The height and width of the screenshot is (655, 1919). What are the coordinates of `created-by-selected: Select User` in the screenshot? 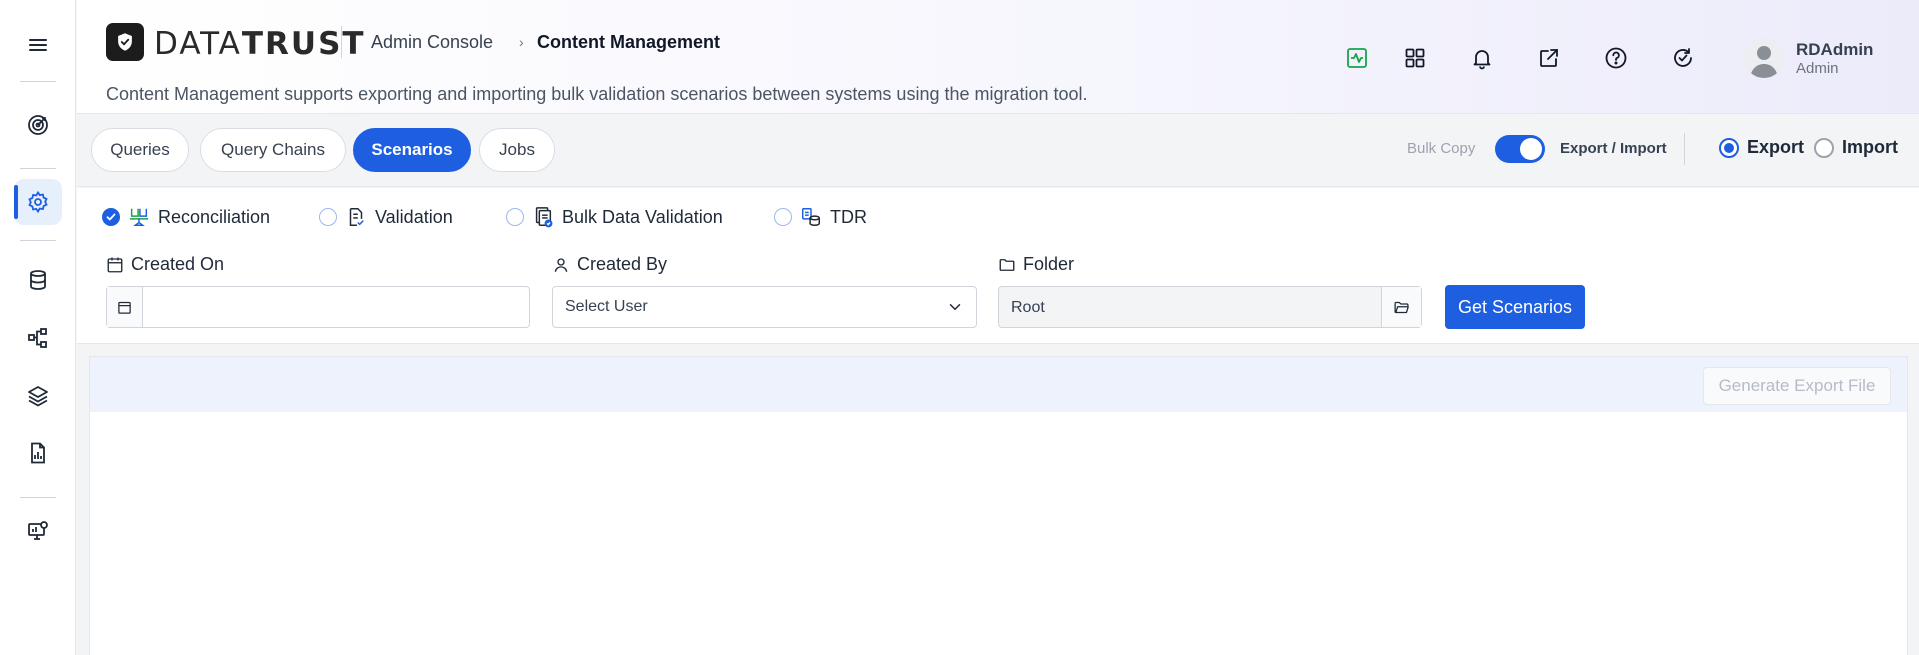 It's located at (606, 306).